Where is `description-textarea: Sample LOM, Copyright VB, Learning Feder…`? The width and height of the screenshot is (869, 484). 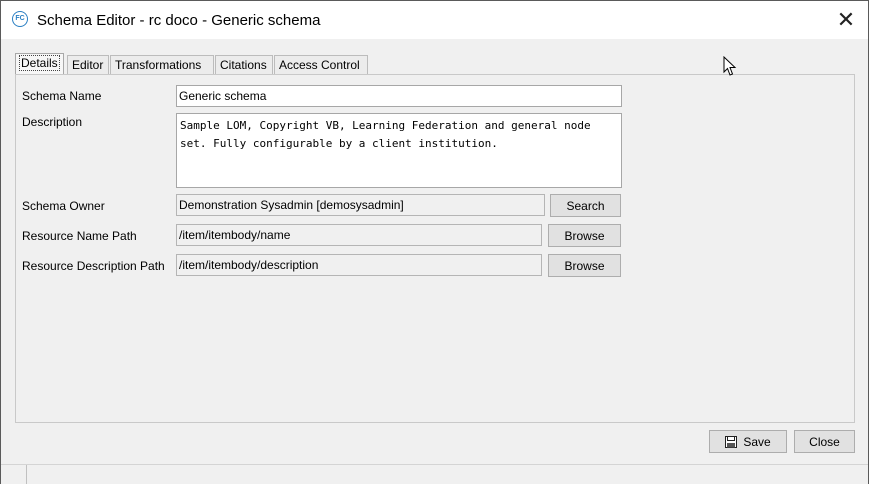 description-textarea: Sample LOM, Copyright VB, Learning Feder… is located at coordinates (399, 150).